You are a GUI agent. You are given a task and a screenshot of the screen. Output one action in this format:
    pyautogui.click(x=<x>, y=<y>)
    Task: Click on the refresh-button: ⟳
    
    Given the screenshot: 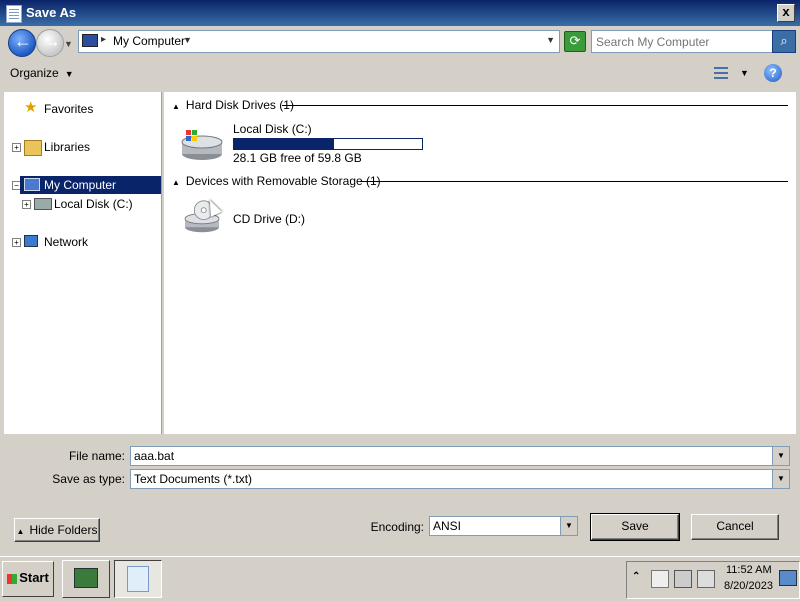 What is the action you would take?
    pyautogui.click(x=575, y=41)
    